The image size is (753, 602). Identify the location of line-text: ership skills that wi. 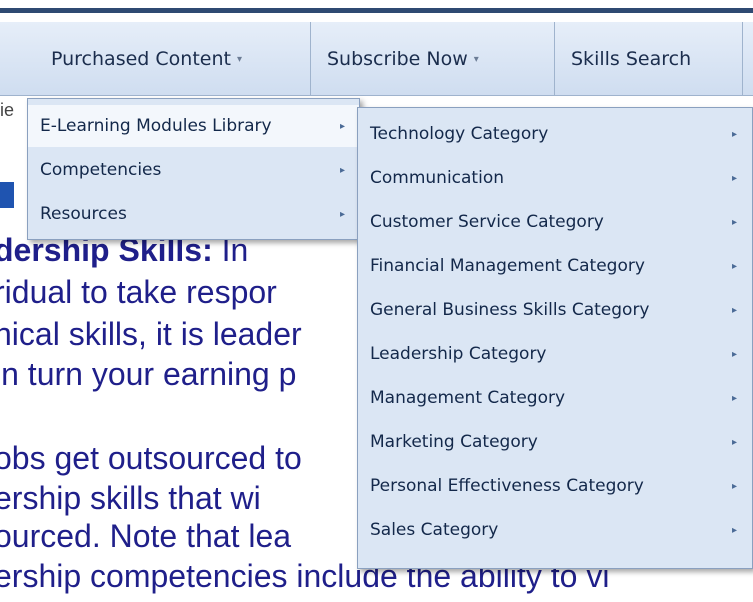
(130, 498).